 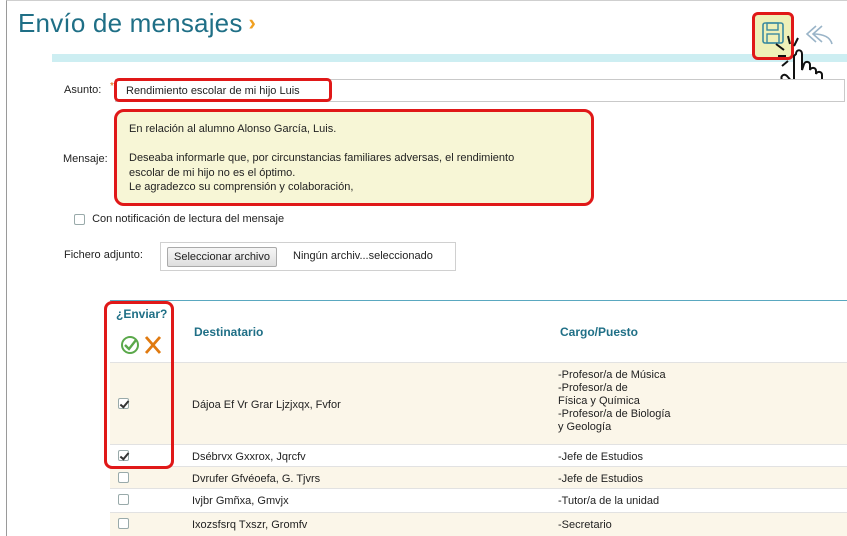 What do you see at coordinates (249, 457) in the screenshot?
I see `recipient-name: Dsébrvx Gxxrox, Jqrcfv` at bounding box center [249, 457].